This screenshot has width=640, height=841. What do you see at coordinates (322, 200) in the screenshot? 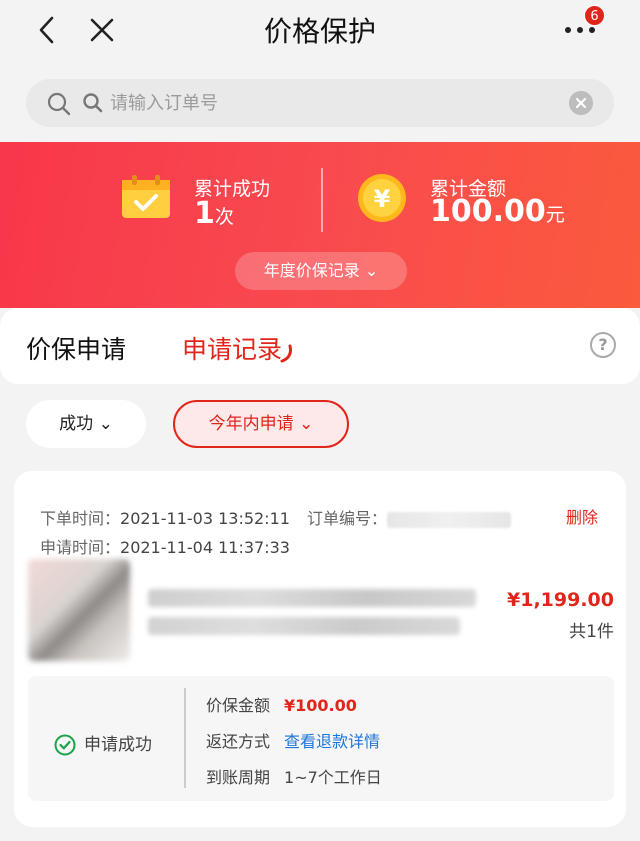
I see `stat-divider` at bounding box center [322, 200].